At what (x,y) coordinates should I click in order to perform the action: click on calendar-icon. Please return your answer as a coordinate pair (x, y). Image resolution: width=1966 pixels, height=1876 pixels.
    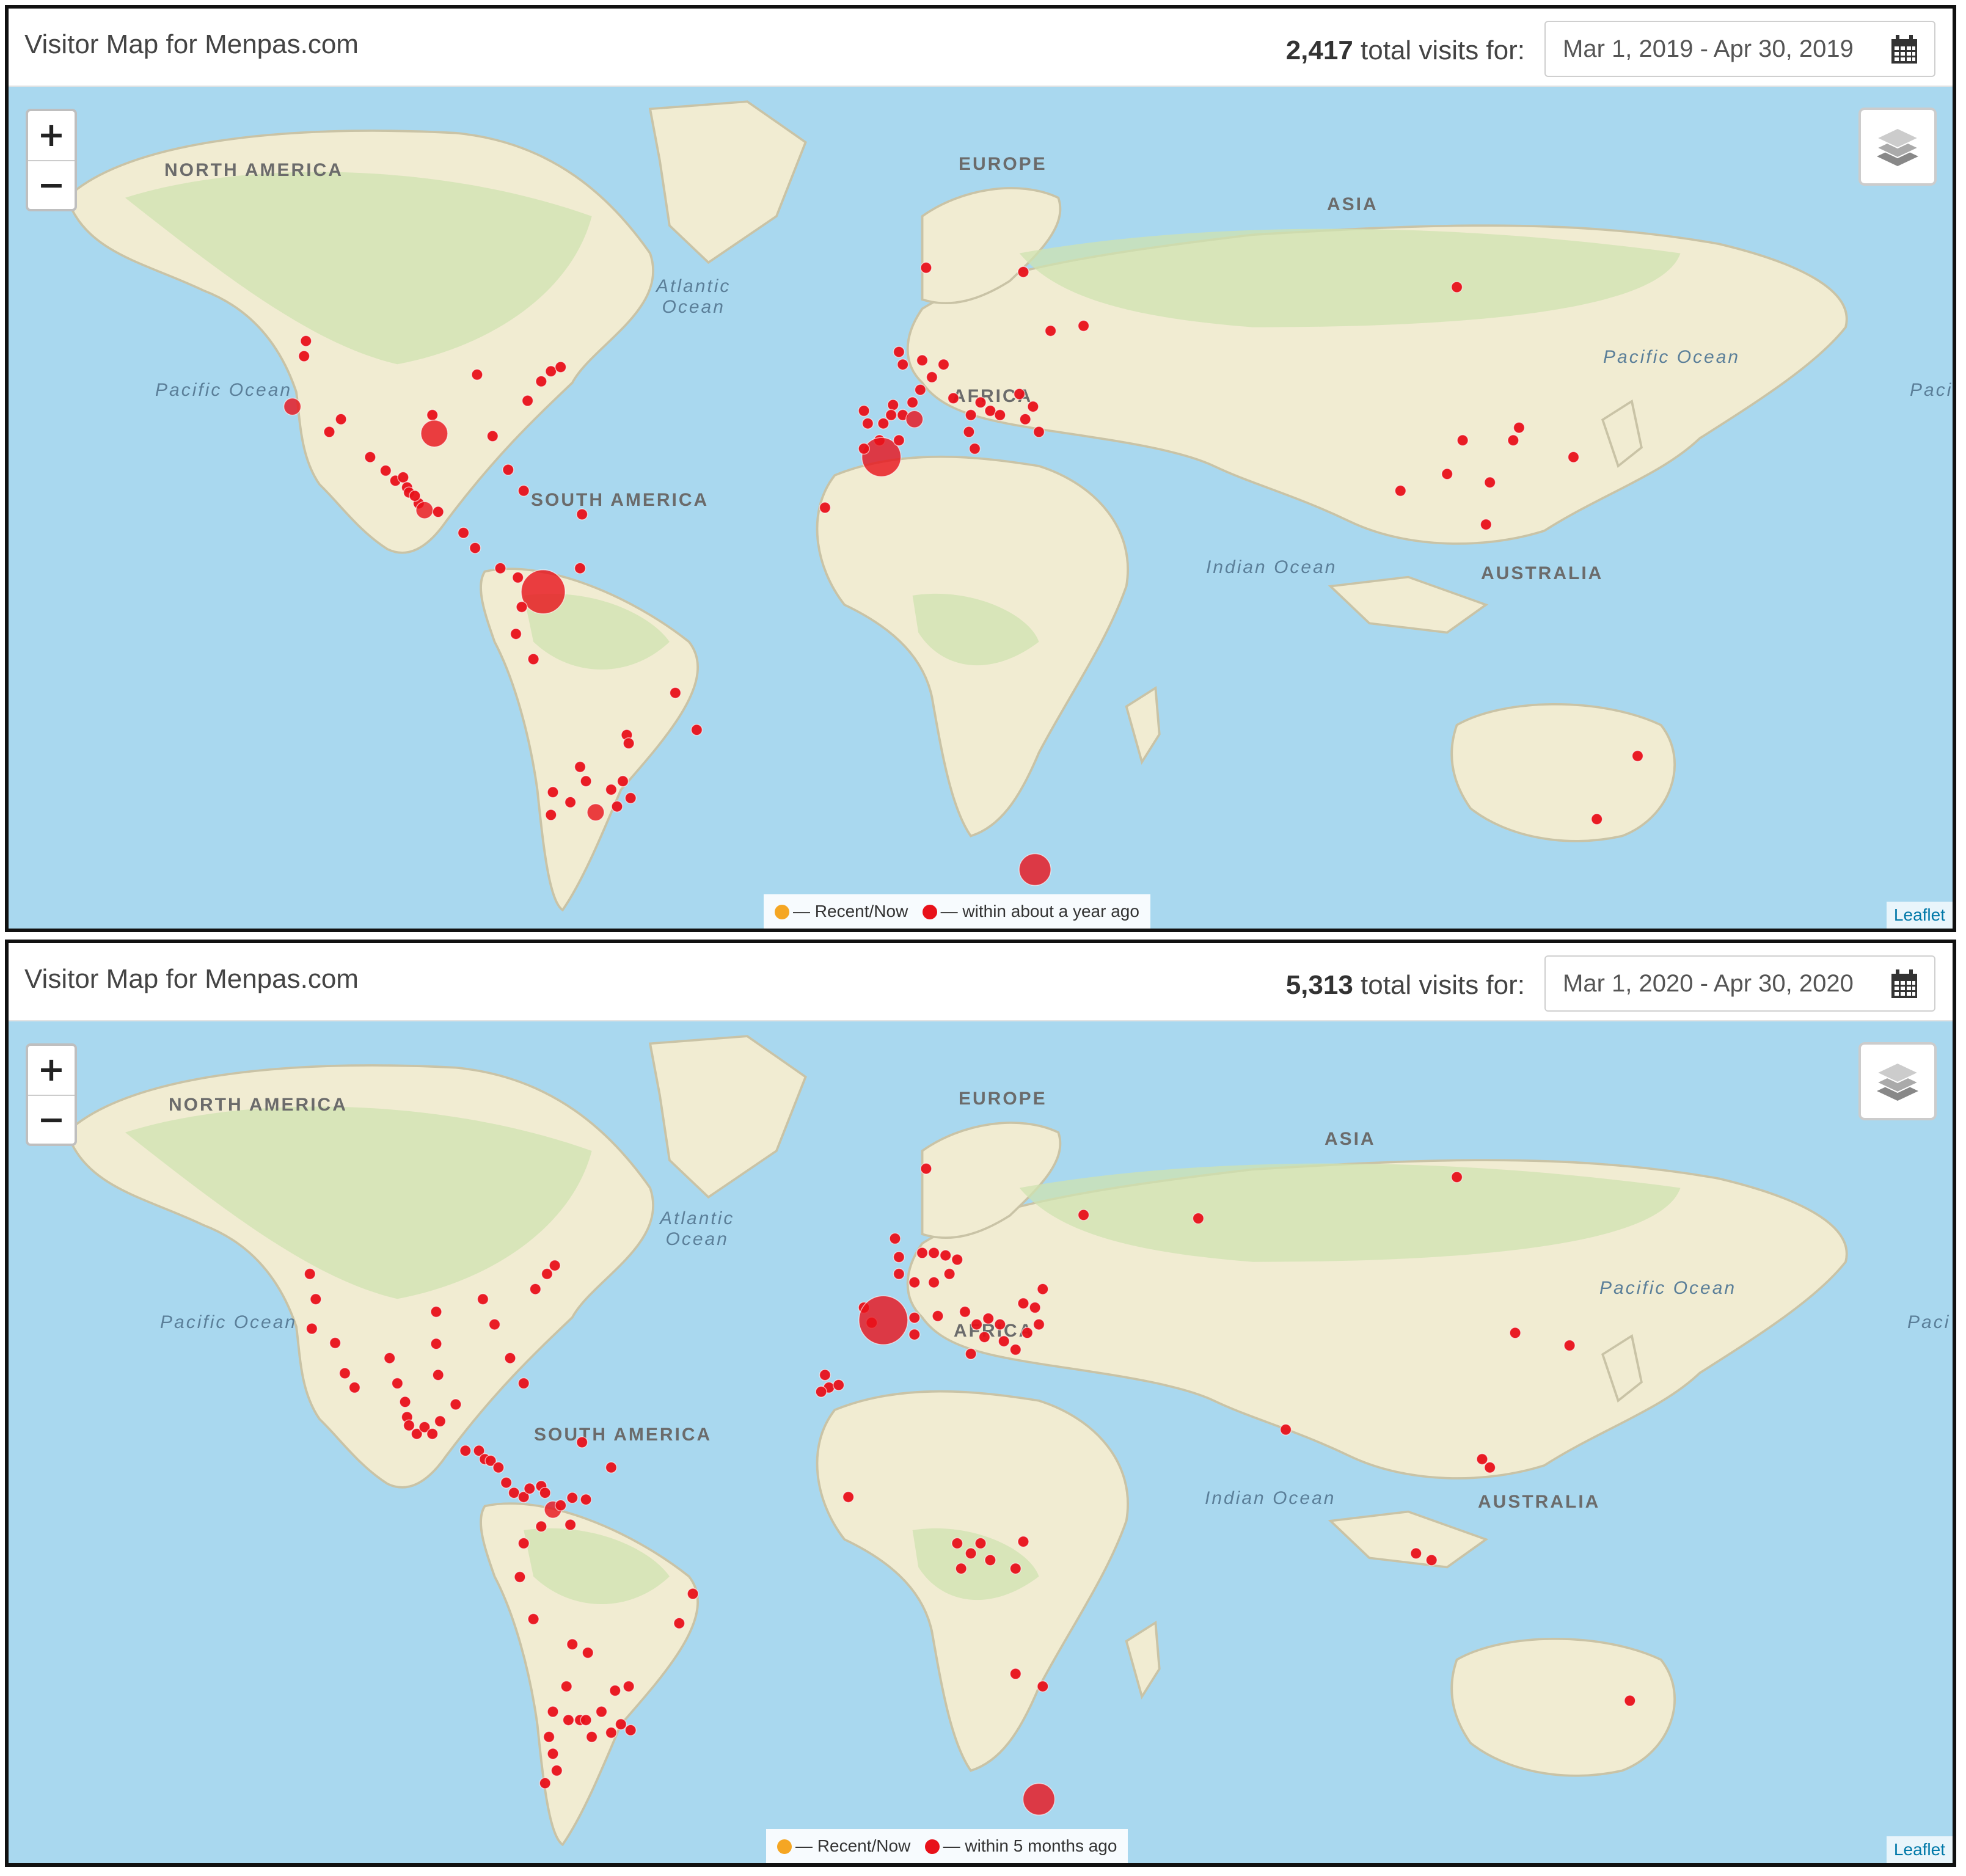
    Looking at the image, I should click on (1904, 49).